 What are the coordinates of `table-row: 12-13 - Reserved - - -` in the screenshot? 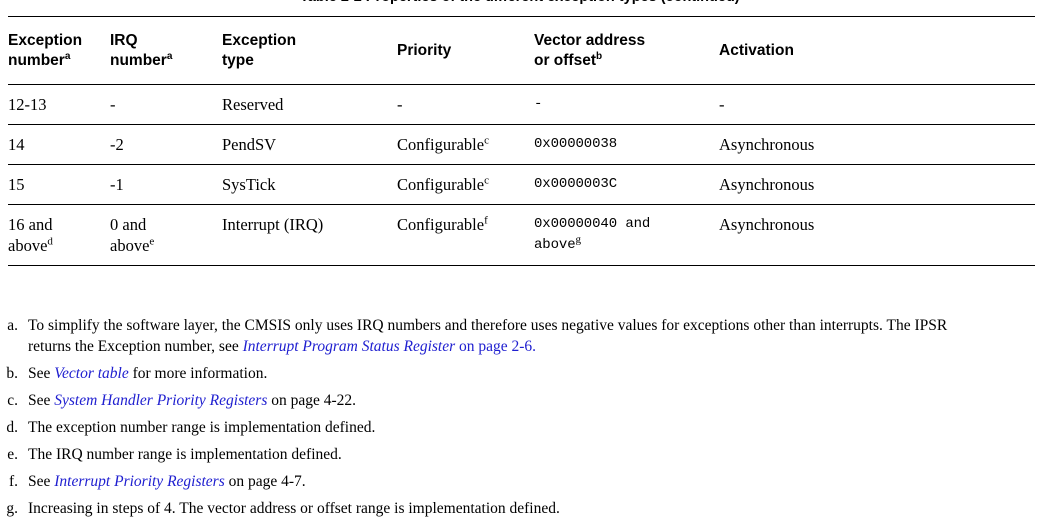 It's located at (521, 104).